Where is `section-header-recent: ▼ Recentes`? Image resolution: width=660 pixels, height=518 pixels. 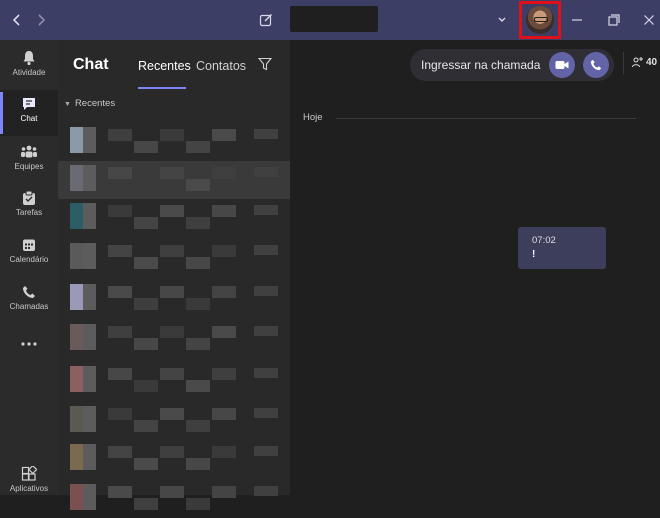 section-header-recent: ▼ Recentes is located at coordinates (89, 103).